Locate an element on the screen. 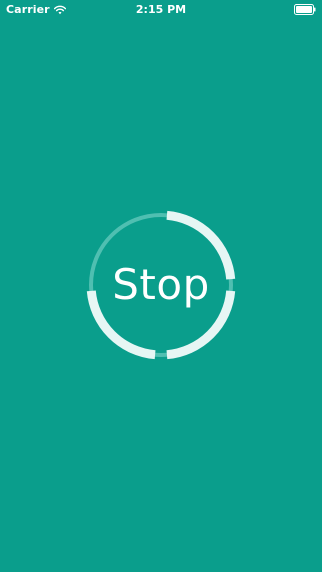  stop-label: Stop is located at coordinates (161, 284).